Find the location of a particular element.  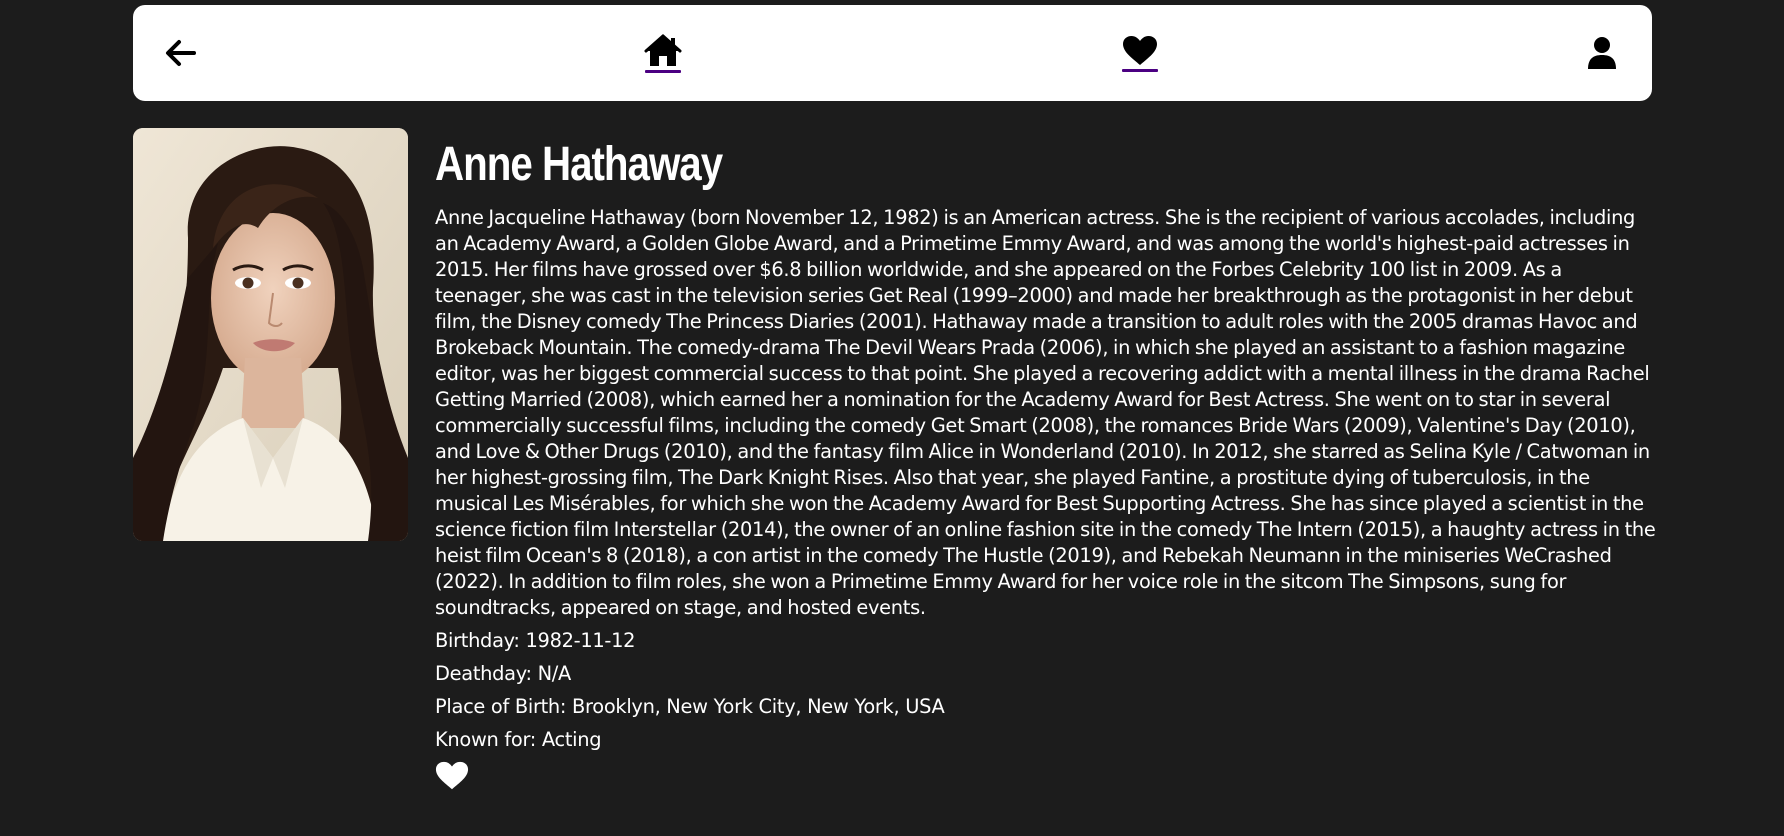

user-icon is located at coordinates (1602, 53).